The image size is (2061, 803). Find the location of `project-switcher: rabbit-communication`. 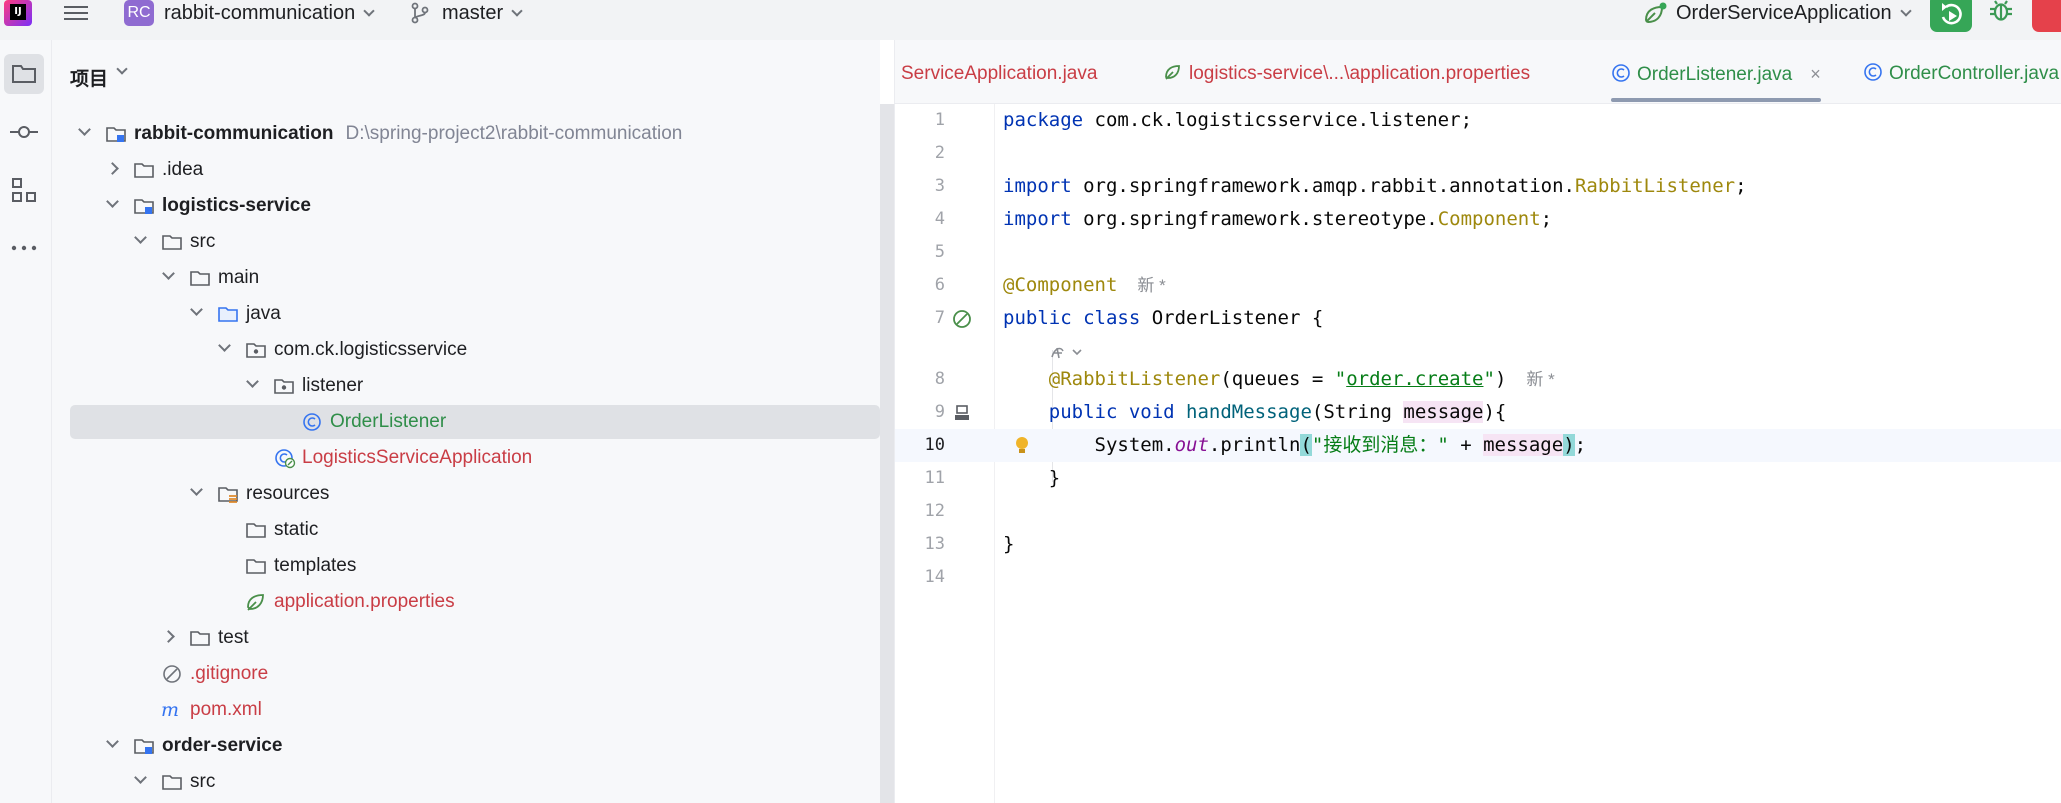

project-switcher: rabbit-communication is located at coordinates (269, 13).